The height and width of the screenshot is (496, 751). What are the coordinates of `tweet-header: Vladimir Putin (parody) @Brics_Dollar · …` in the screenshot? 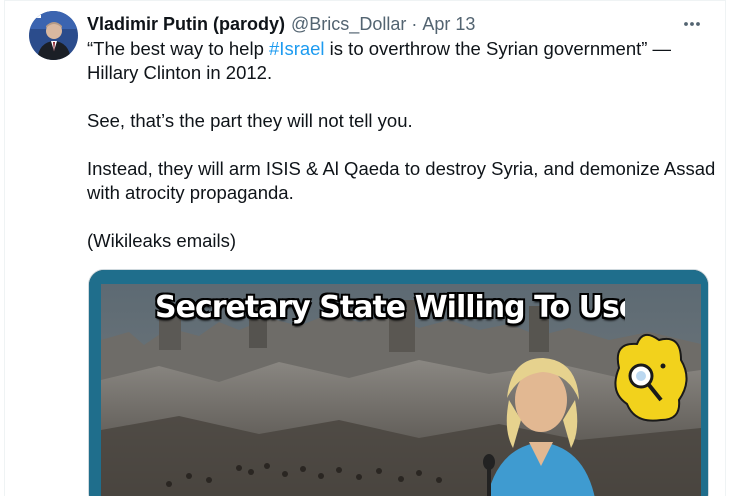 It's located at (395, 24).